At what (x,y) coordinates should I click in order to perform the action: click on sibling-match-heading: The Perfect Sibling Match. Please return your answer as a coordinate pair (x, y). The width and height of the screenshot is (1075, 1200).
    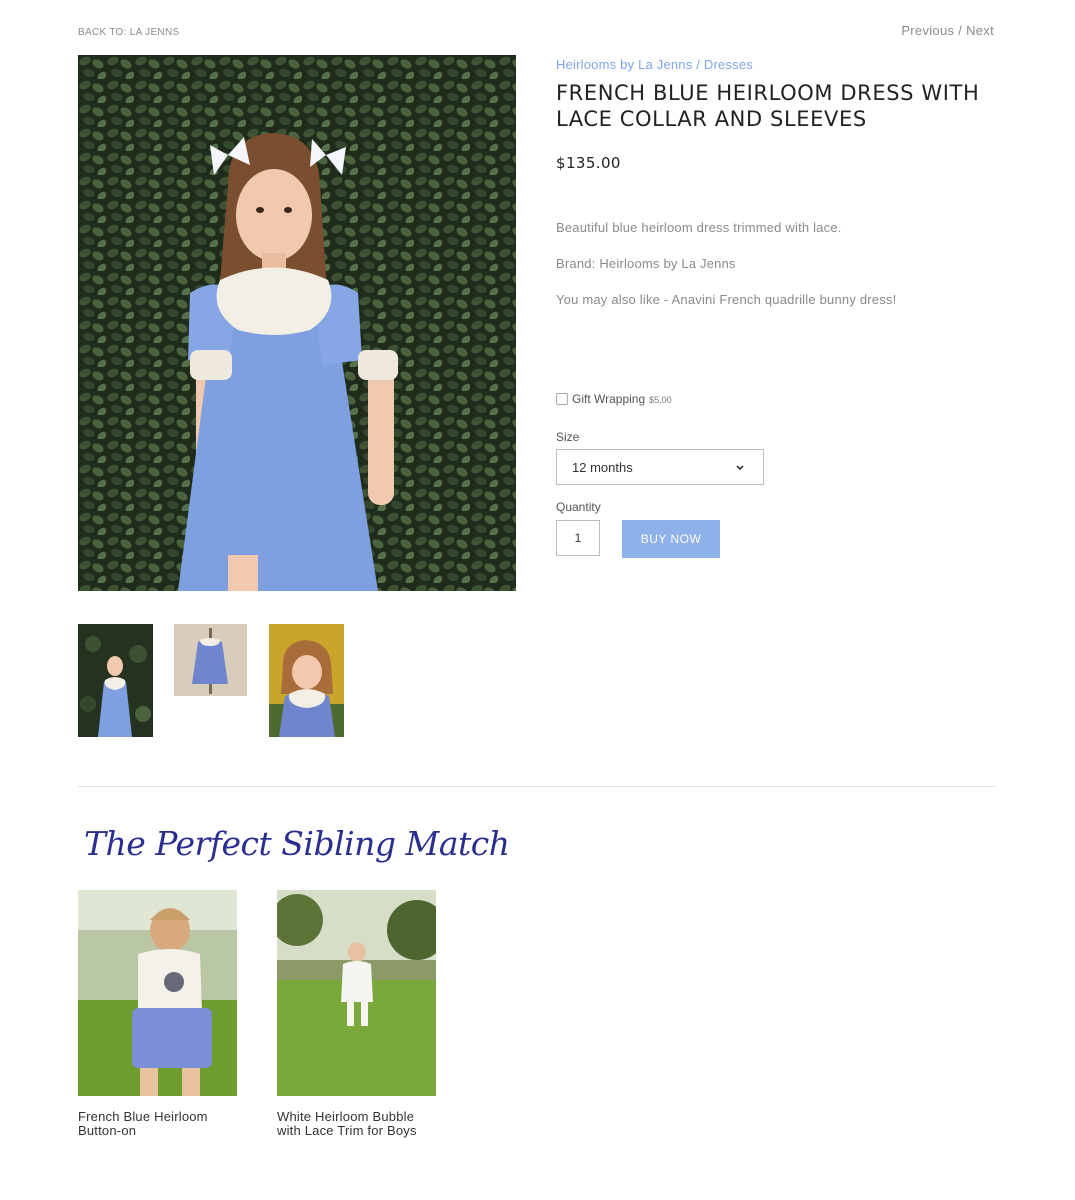
    Looking at the image, I should click on (297, 843).